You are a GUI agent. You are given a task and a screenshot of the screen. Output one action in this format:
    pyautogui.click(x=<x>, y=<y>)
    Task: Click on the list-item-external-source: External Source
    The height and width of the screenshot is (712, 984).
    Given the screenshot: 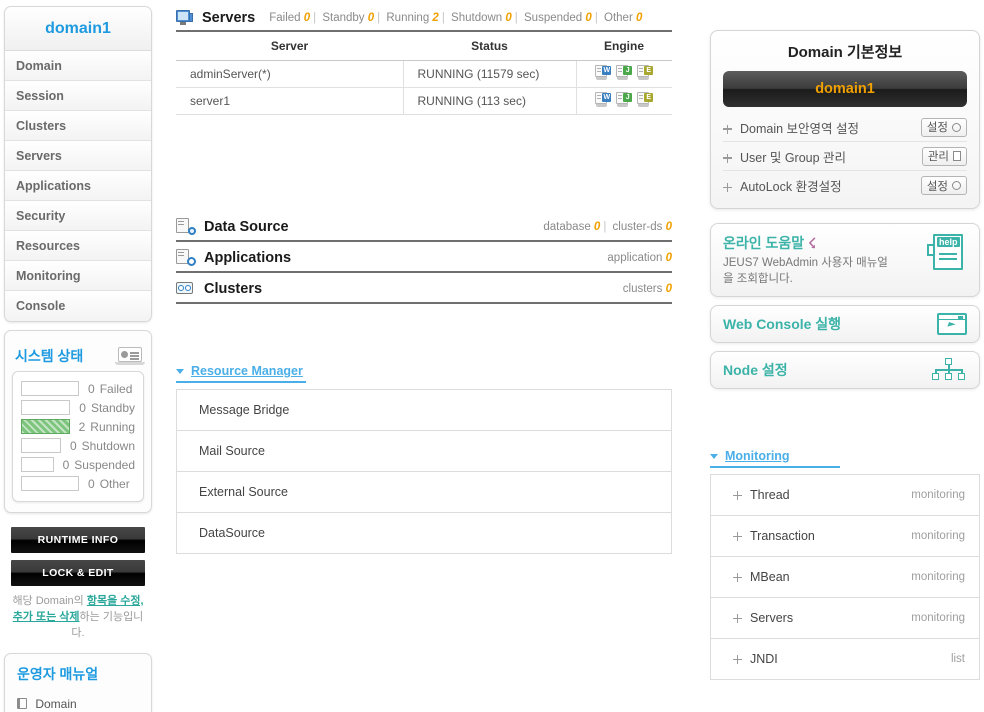 What is the action you would take?
    pyautogui.click(x=424, y=492)
    